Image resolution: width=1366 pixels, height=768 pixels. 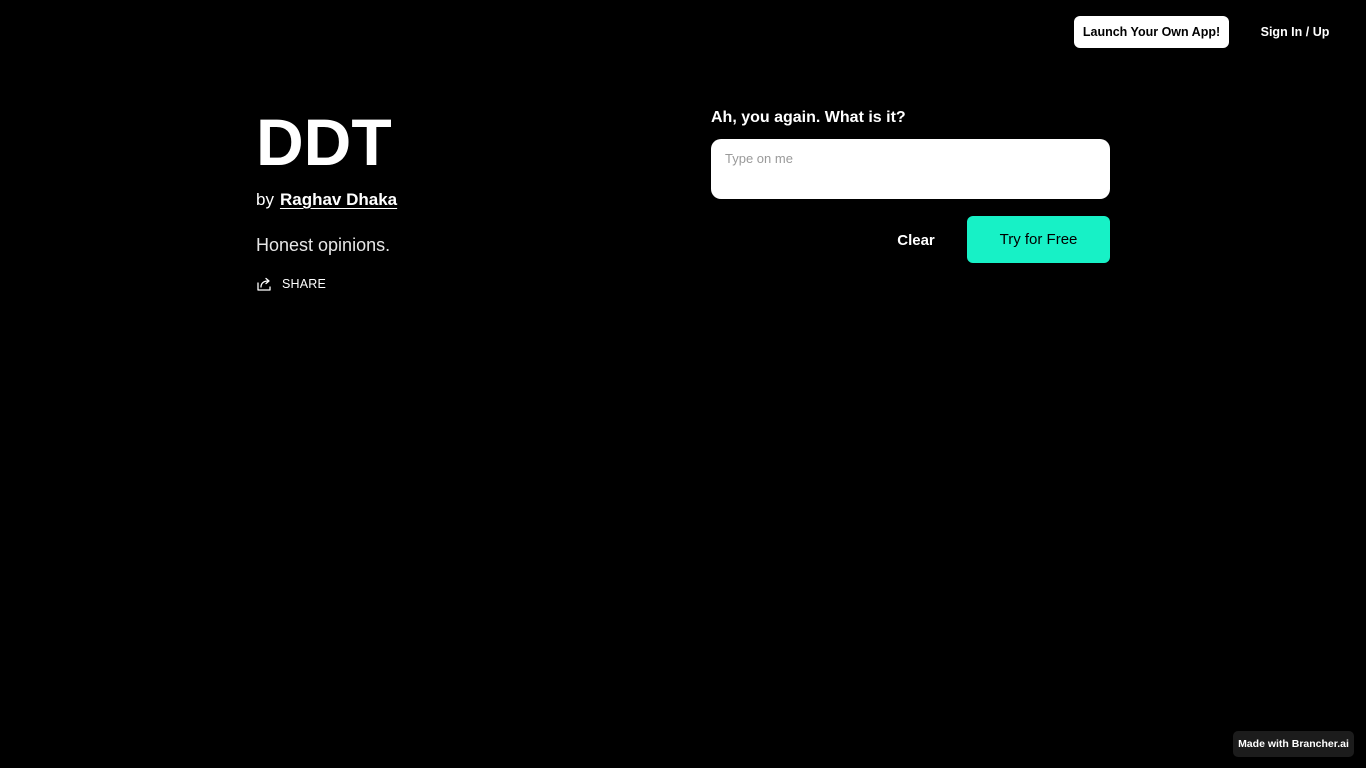 I want to click on share-label: SHARE, so click(x=304, y=284).